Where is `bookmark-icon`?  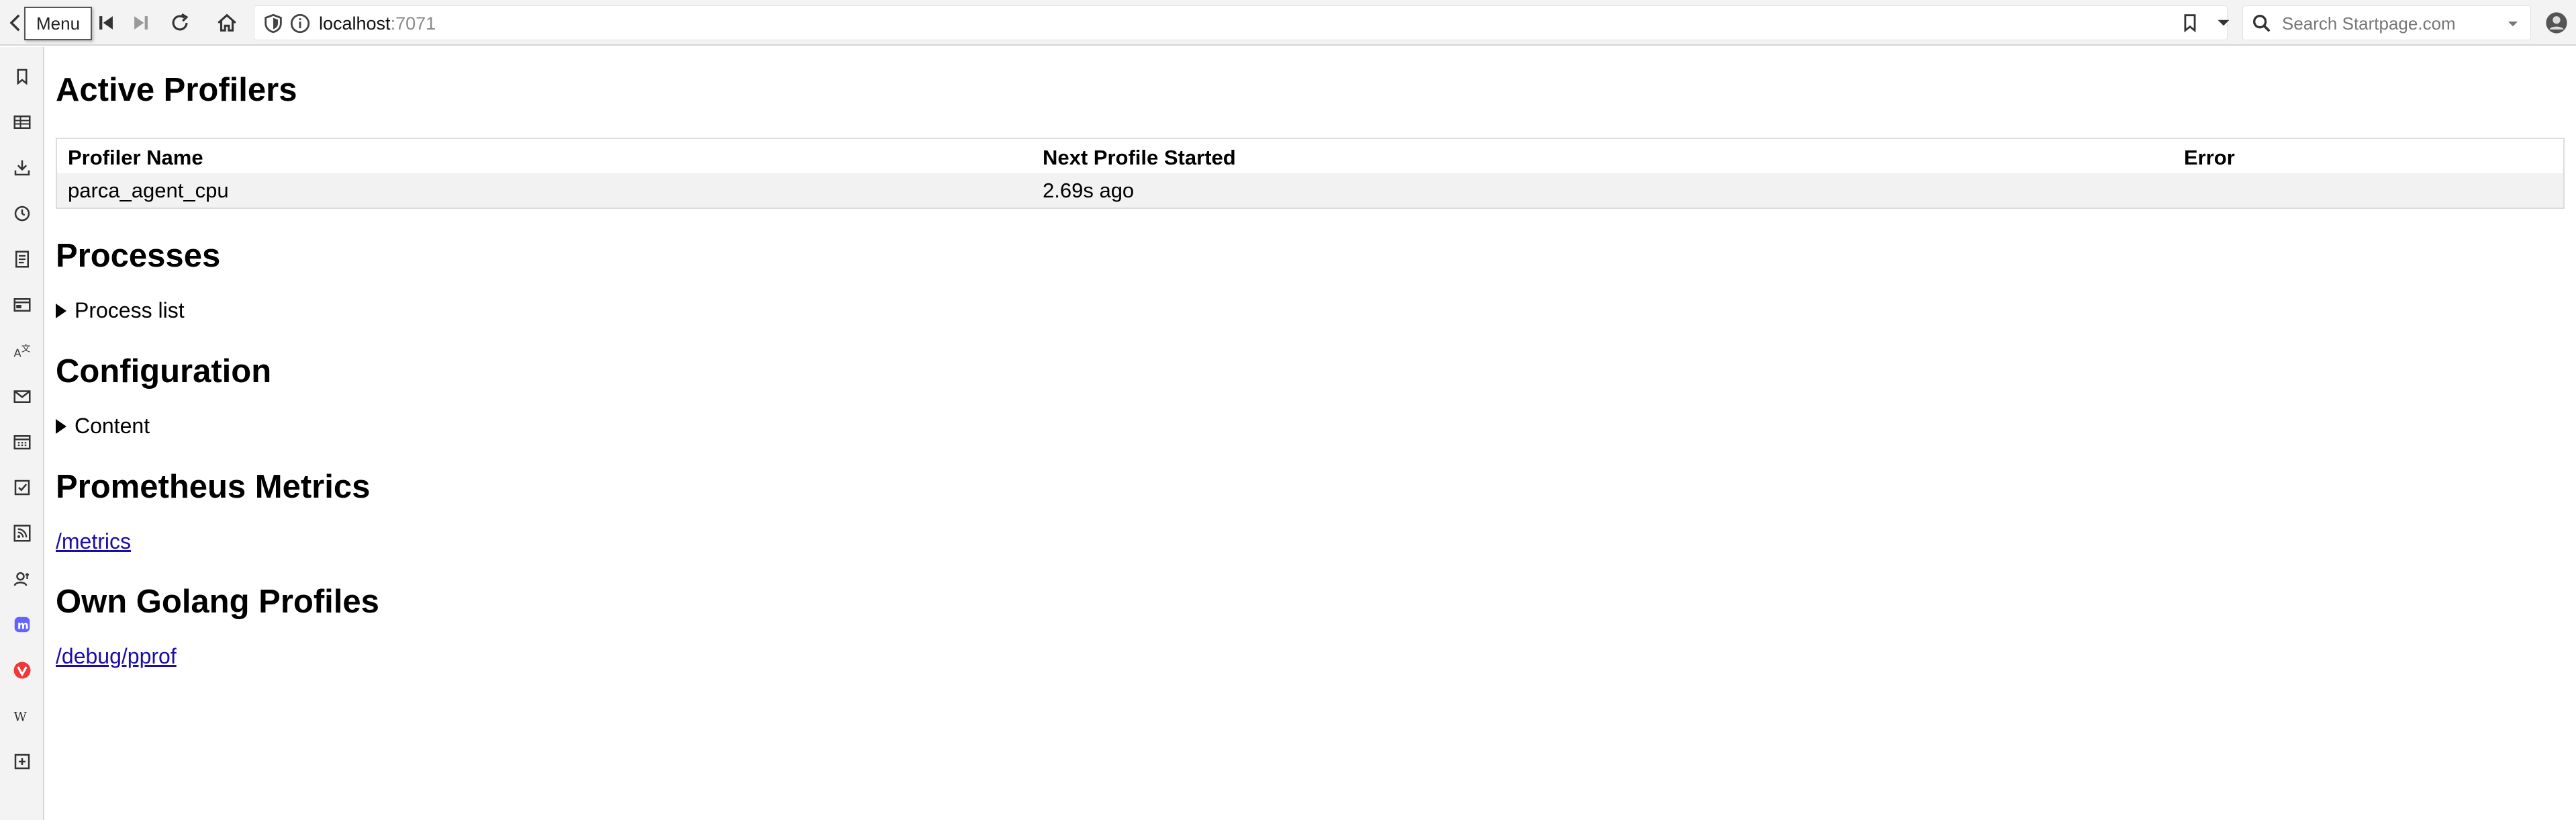
bookmark-icon is located at coordinates (2190, 23).